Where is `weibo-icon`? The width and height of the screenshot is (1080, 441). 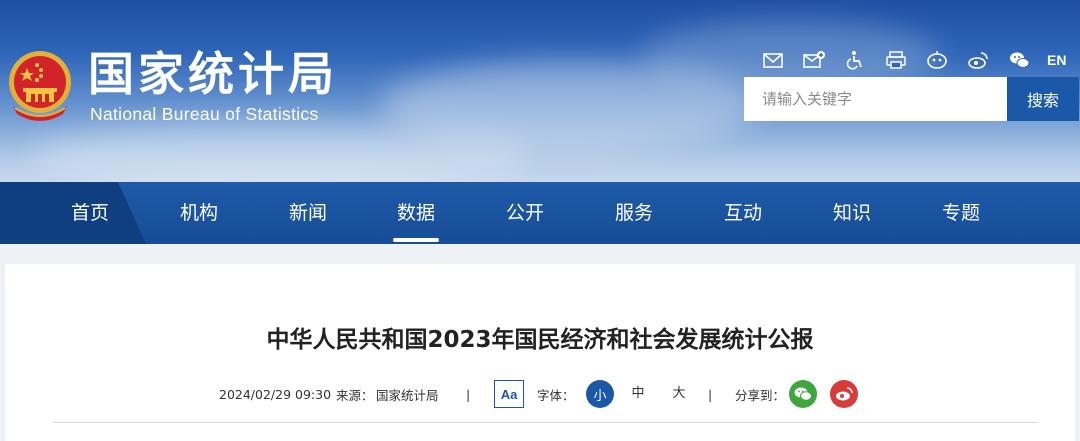
weibo-icon is located at coordinates (978, 60).